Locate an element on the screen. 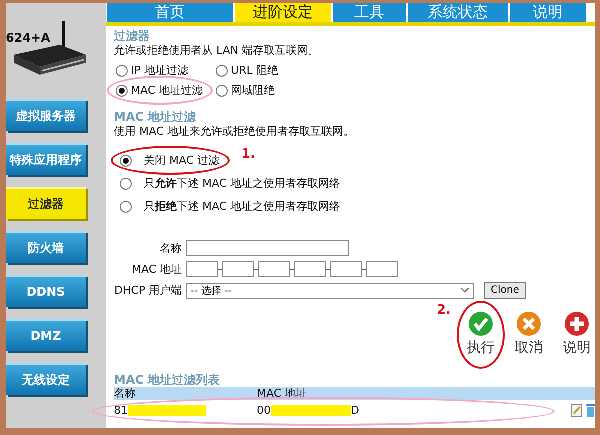 Image resolution: width=600 pixels, height=435 pixels. model-label: 624+A is located at coordinates (28, 38).